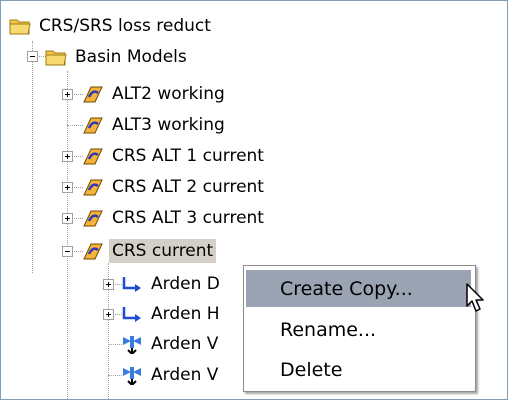 The width and height of the screenshot is (508, 400). Describe the element at coordinates (185, 314) in the screenshot. I see `tree-node-label: Arden H` at that location.